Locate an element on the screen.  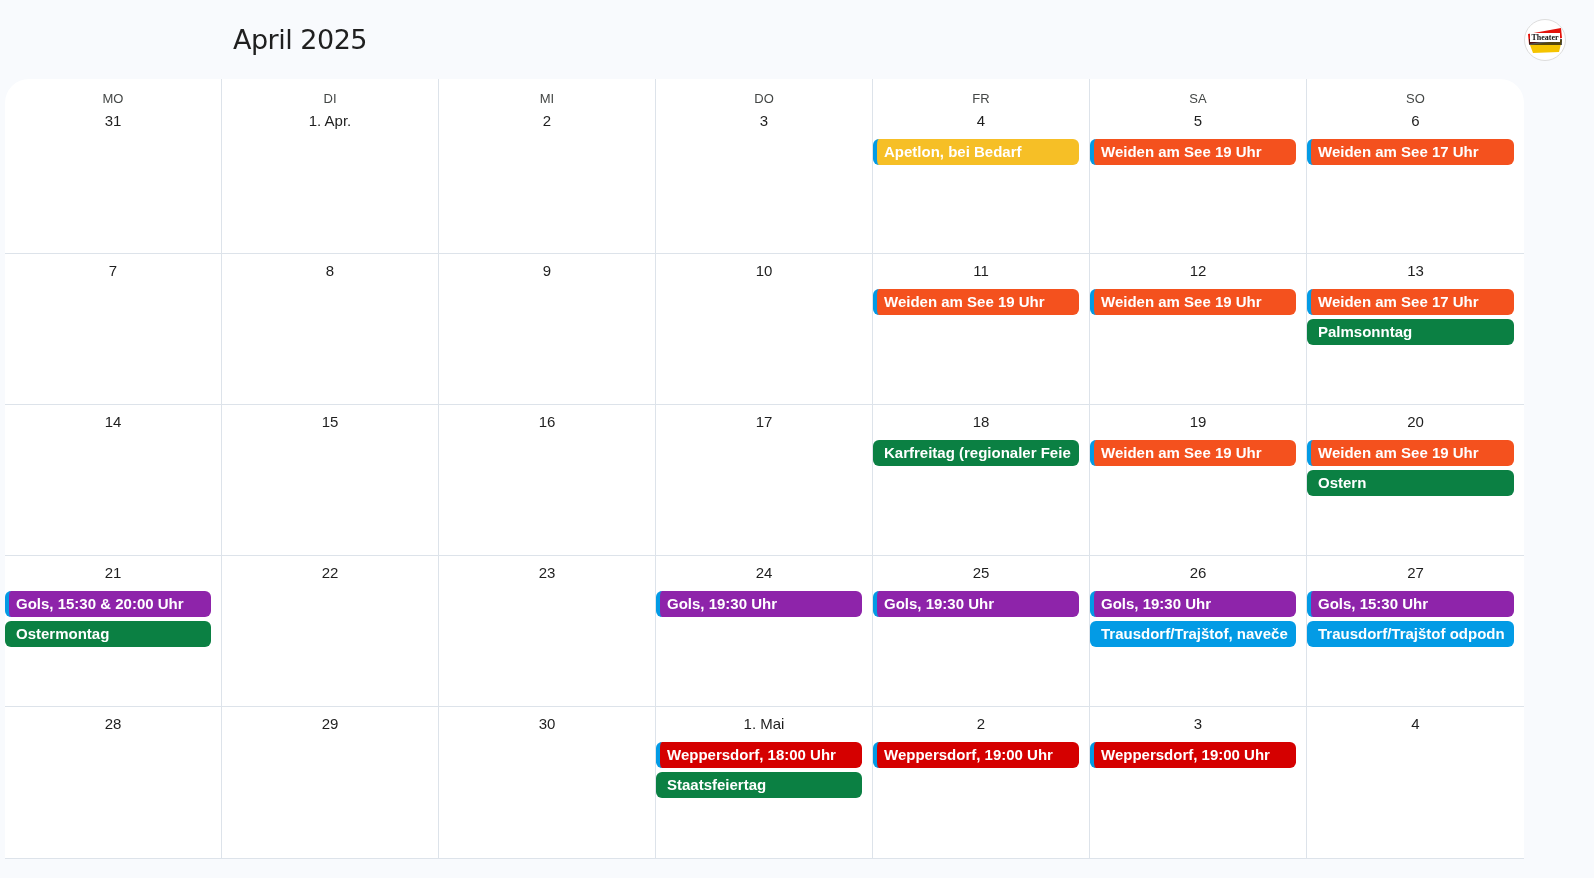
day-number: 15 is located at coordinates (325, 421).